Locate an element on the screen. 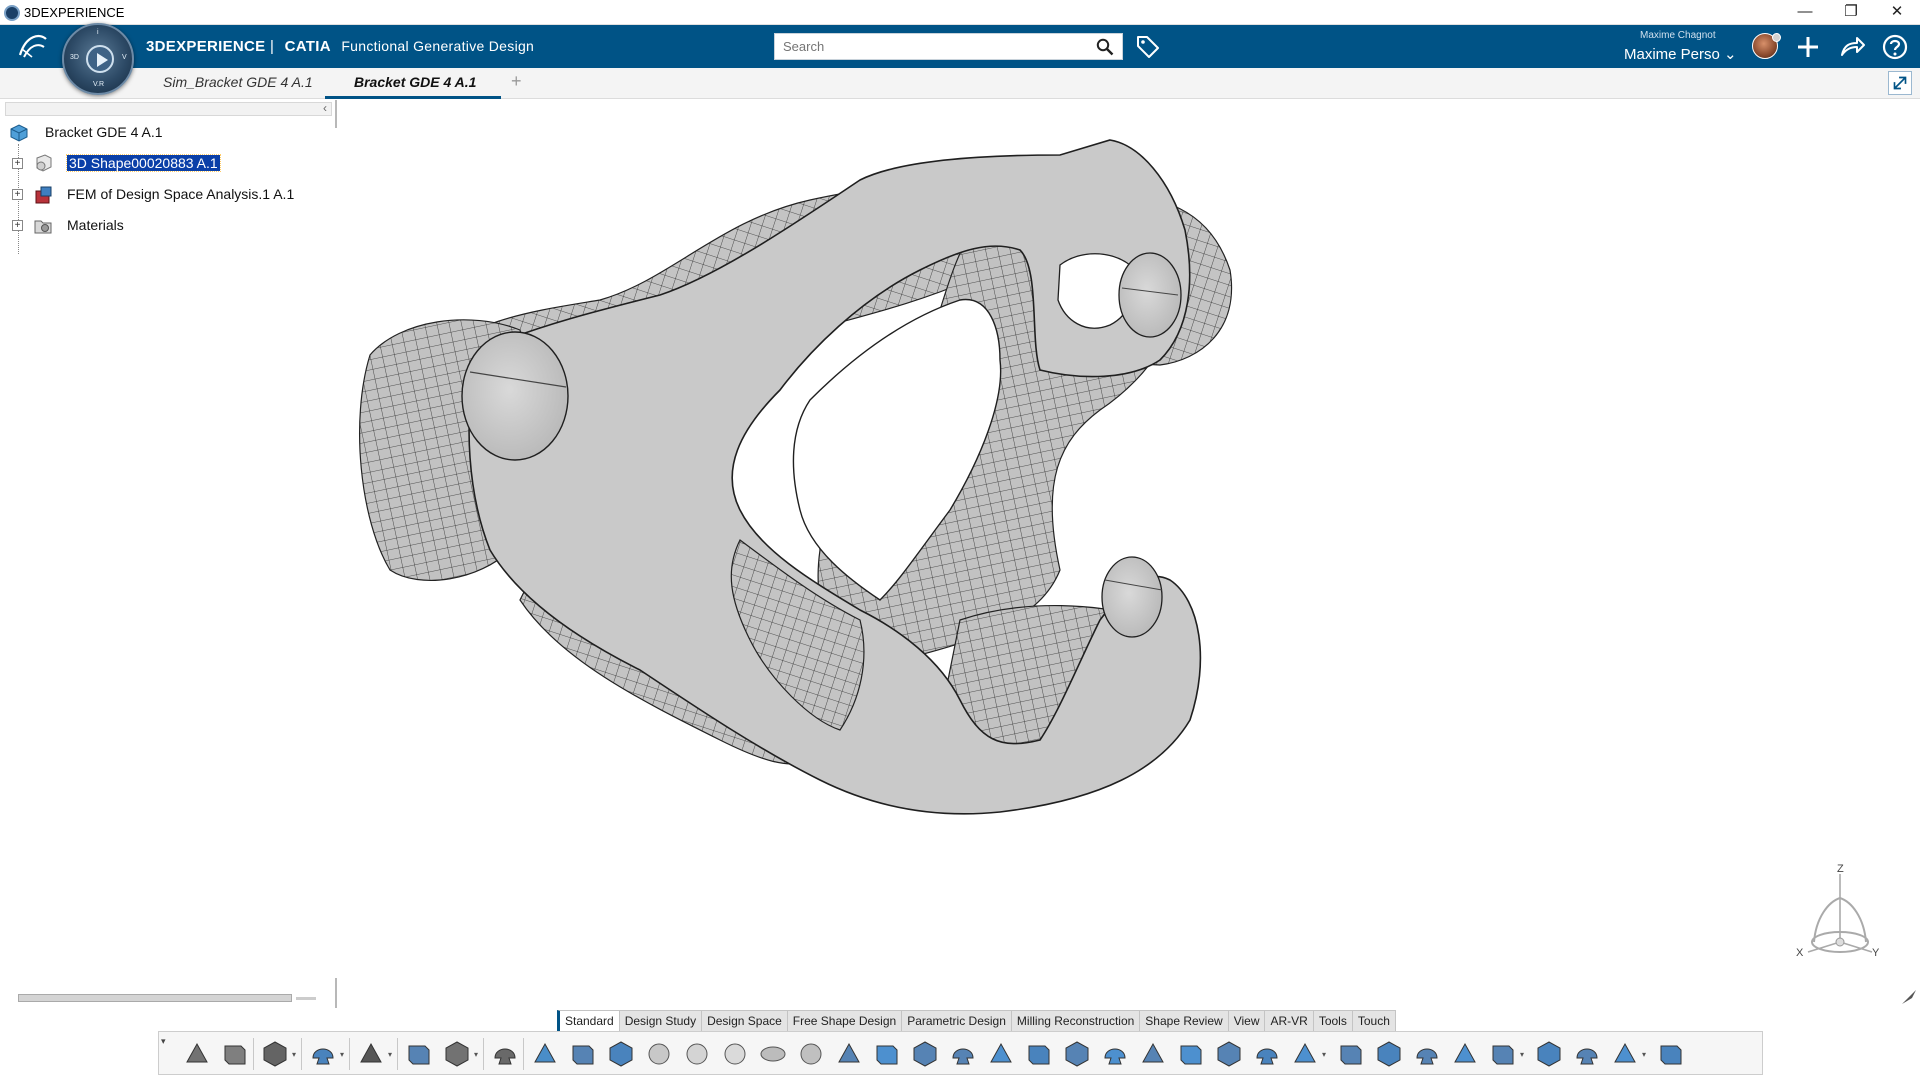 Image resolution: width=1920 pixels, height=1080 pixels. help-icon is located at coordinates (1895, 47).